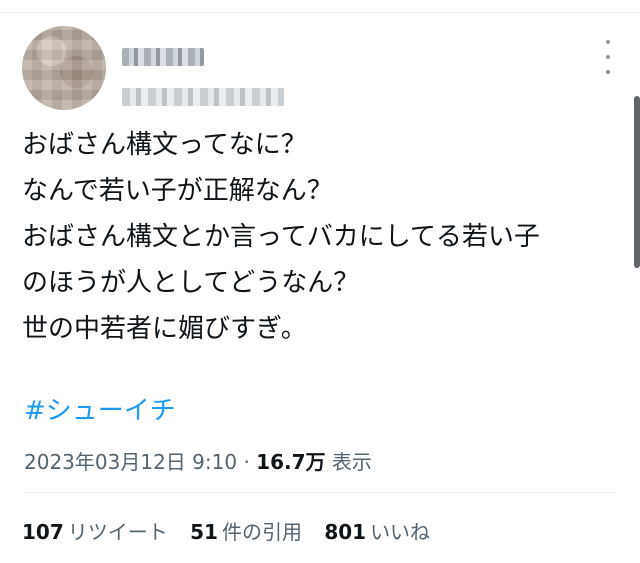 The image size is (640, 563). What do you see at coordinates (191, 283) in the screenshot?
I see `tweet-line: のほうが人としてどうなん？` at bounding box center [191, 283].